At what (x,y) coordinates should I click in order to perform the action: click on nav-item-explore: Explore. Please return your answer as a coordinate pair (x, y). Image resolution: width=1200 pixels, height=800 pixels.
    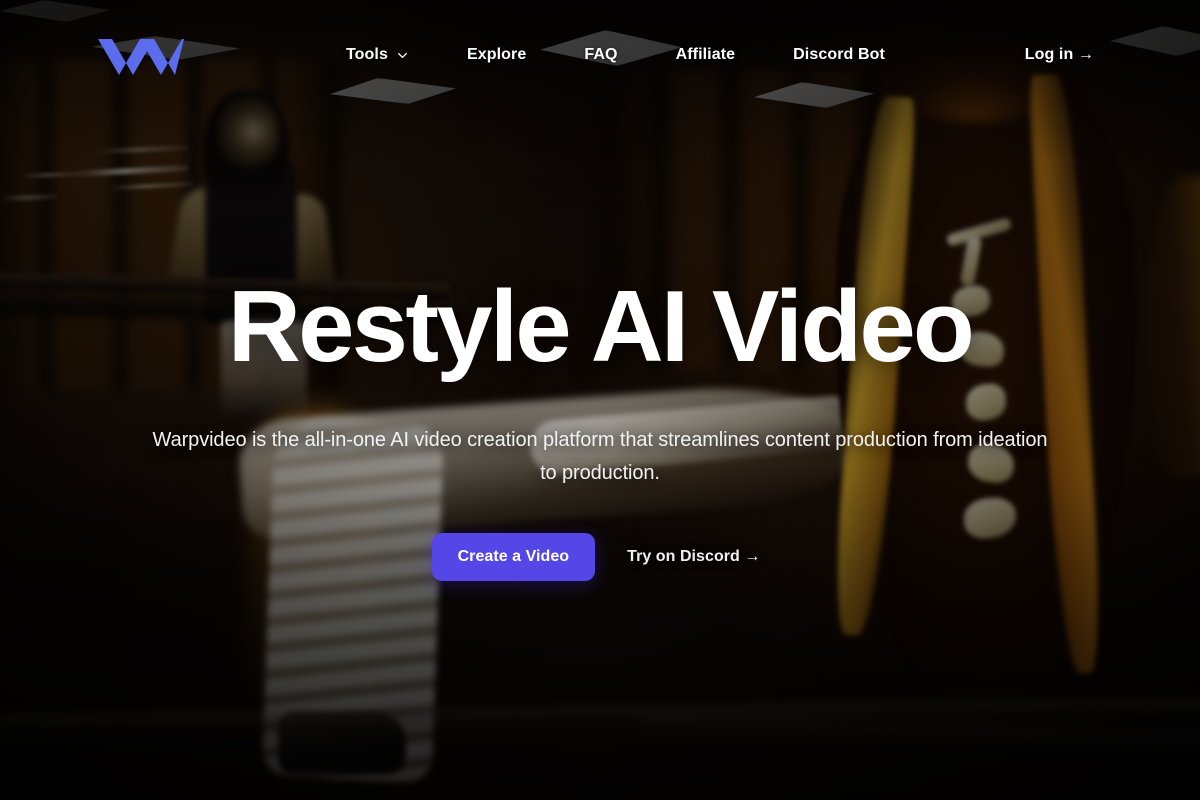
    Looking at the image, I should click on (496, 55).